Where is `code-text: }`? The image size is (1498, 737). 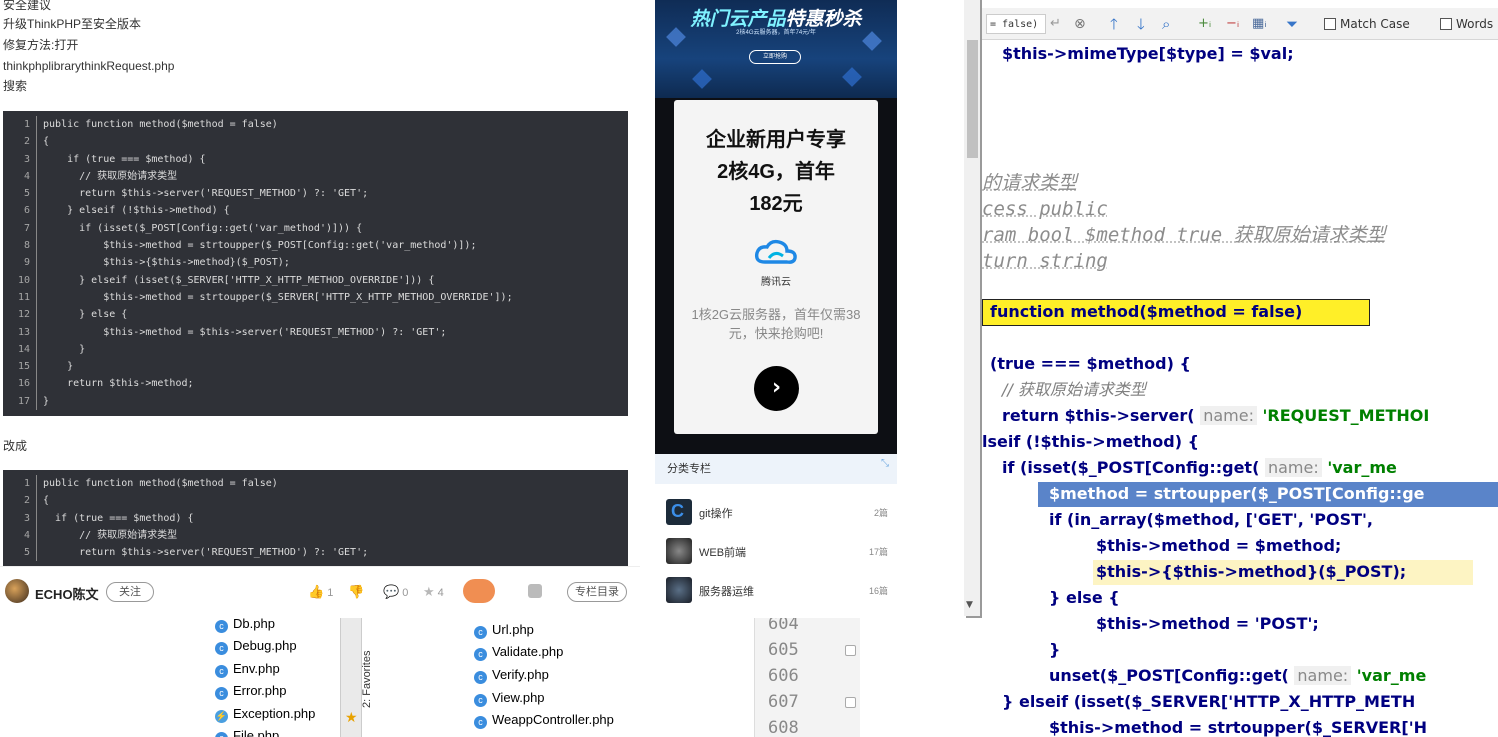 code-text: } is located at coordinates (64, 349).